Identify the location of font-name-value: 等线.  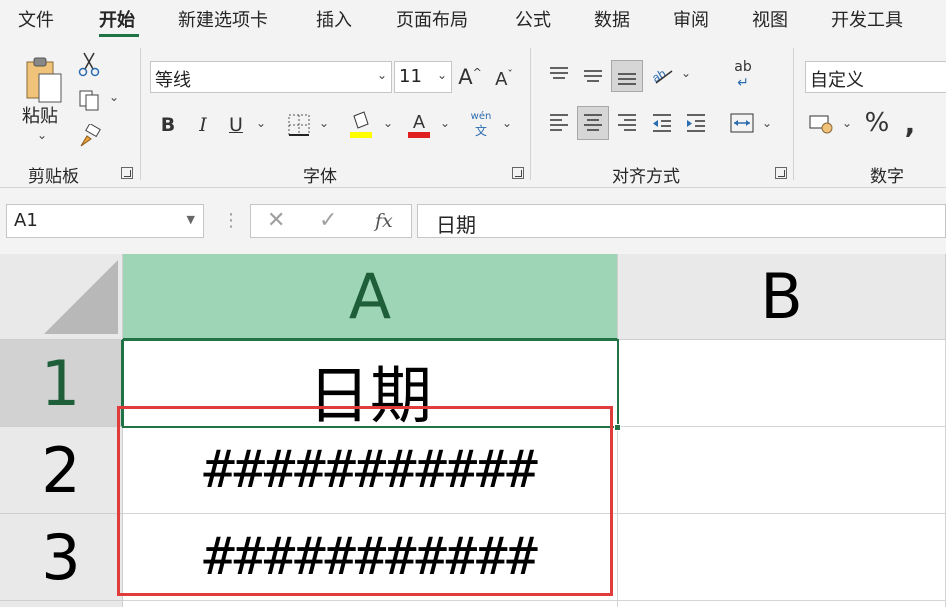
(173, 80).